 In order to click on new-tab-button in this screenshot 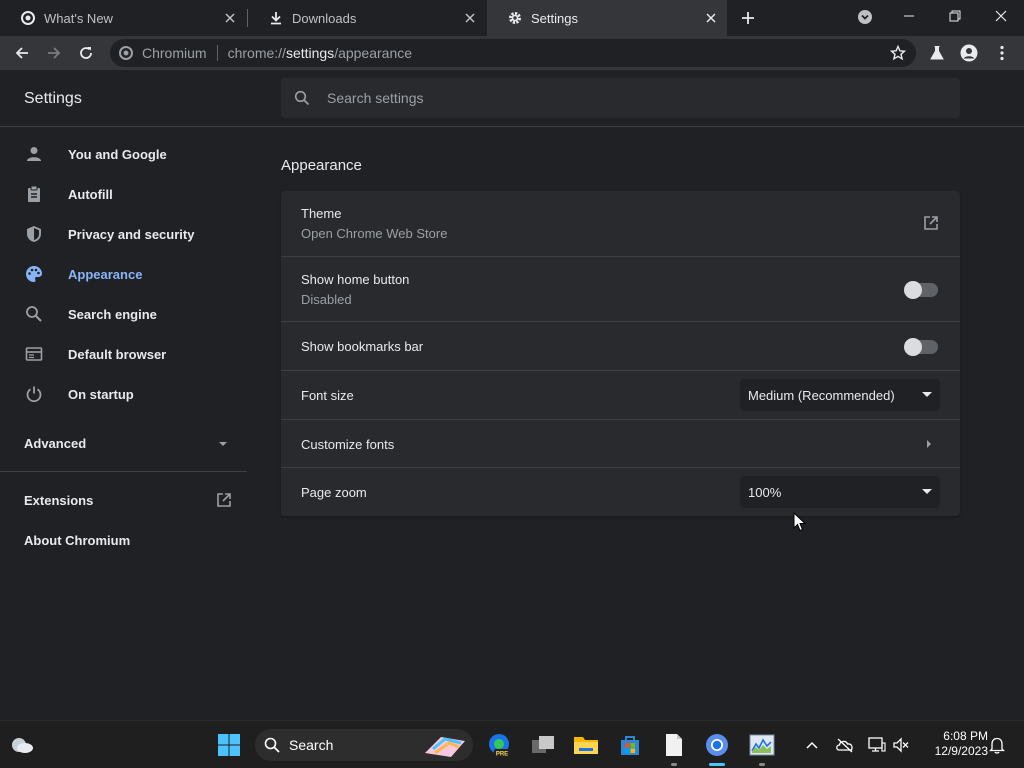, I will do `click(748, 18)`.